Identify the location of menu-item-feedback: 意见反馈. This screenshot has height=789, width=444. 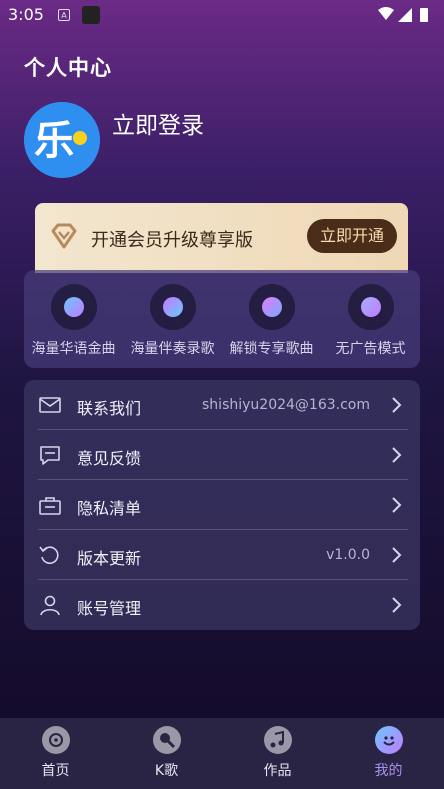
(222, 455).